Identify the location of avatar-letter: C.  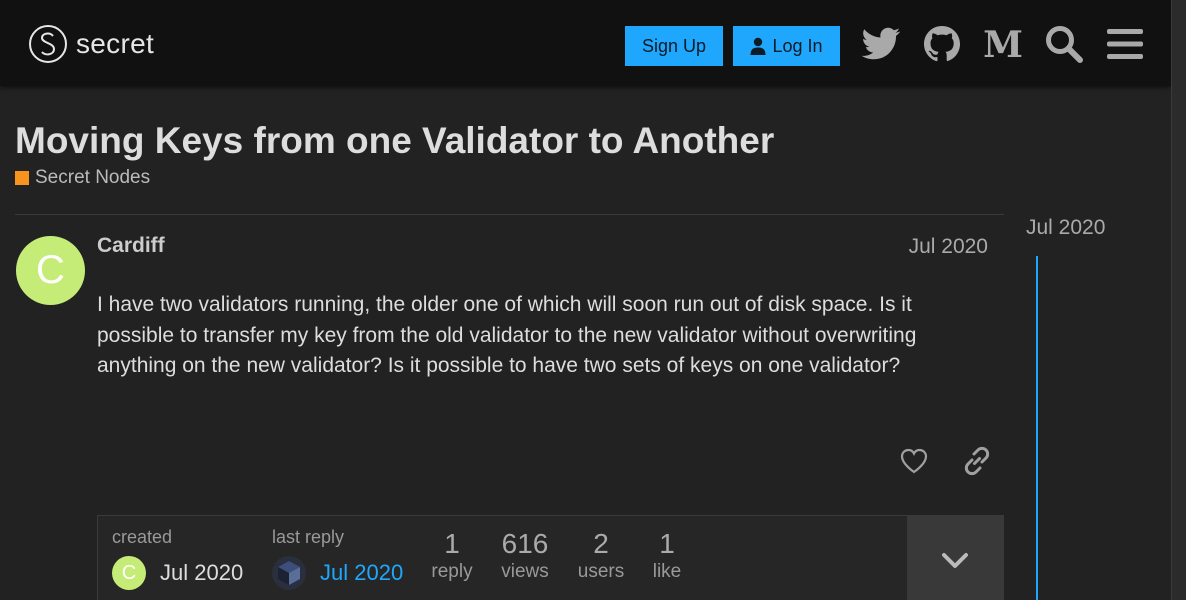
(50, 270).